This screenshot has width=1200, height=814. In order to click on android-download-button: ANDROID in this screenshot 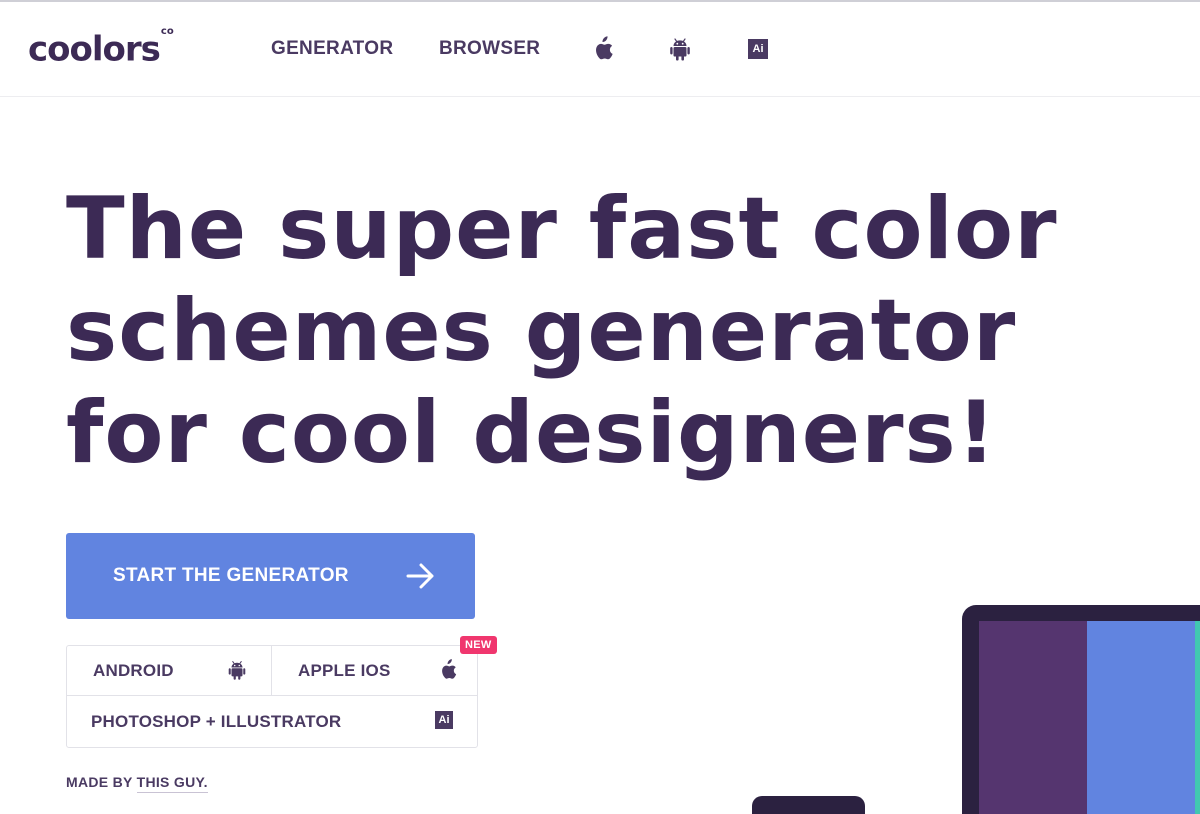, I will do `click(169, 671)`.